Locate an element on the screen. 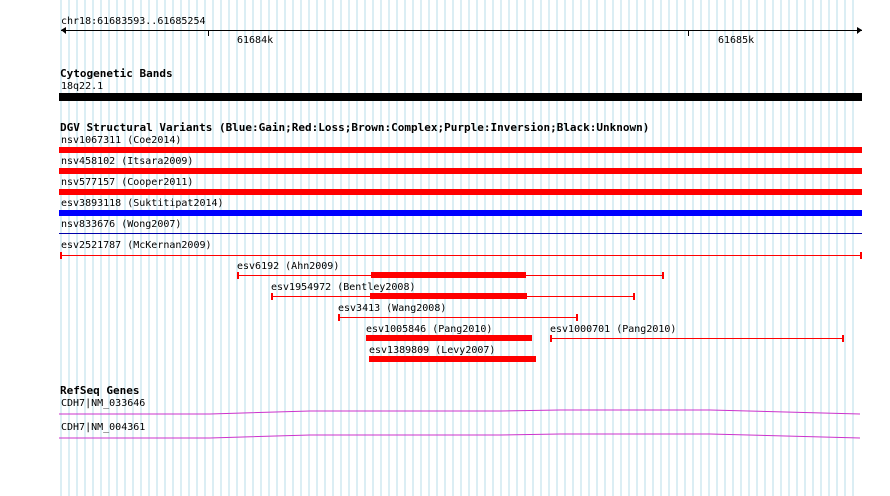 The width and height of the screenshot is (890, 496). variant-line-gain is located at coordinates (460, 233).